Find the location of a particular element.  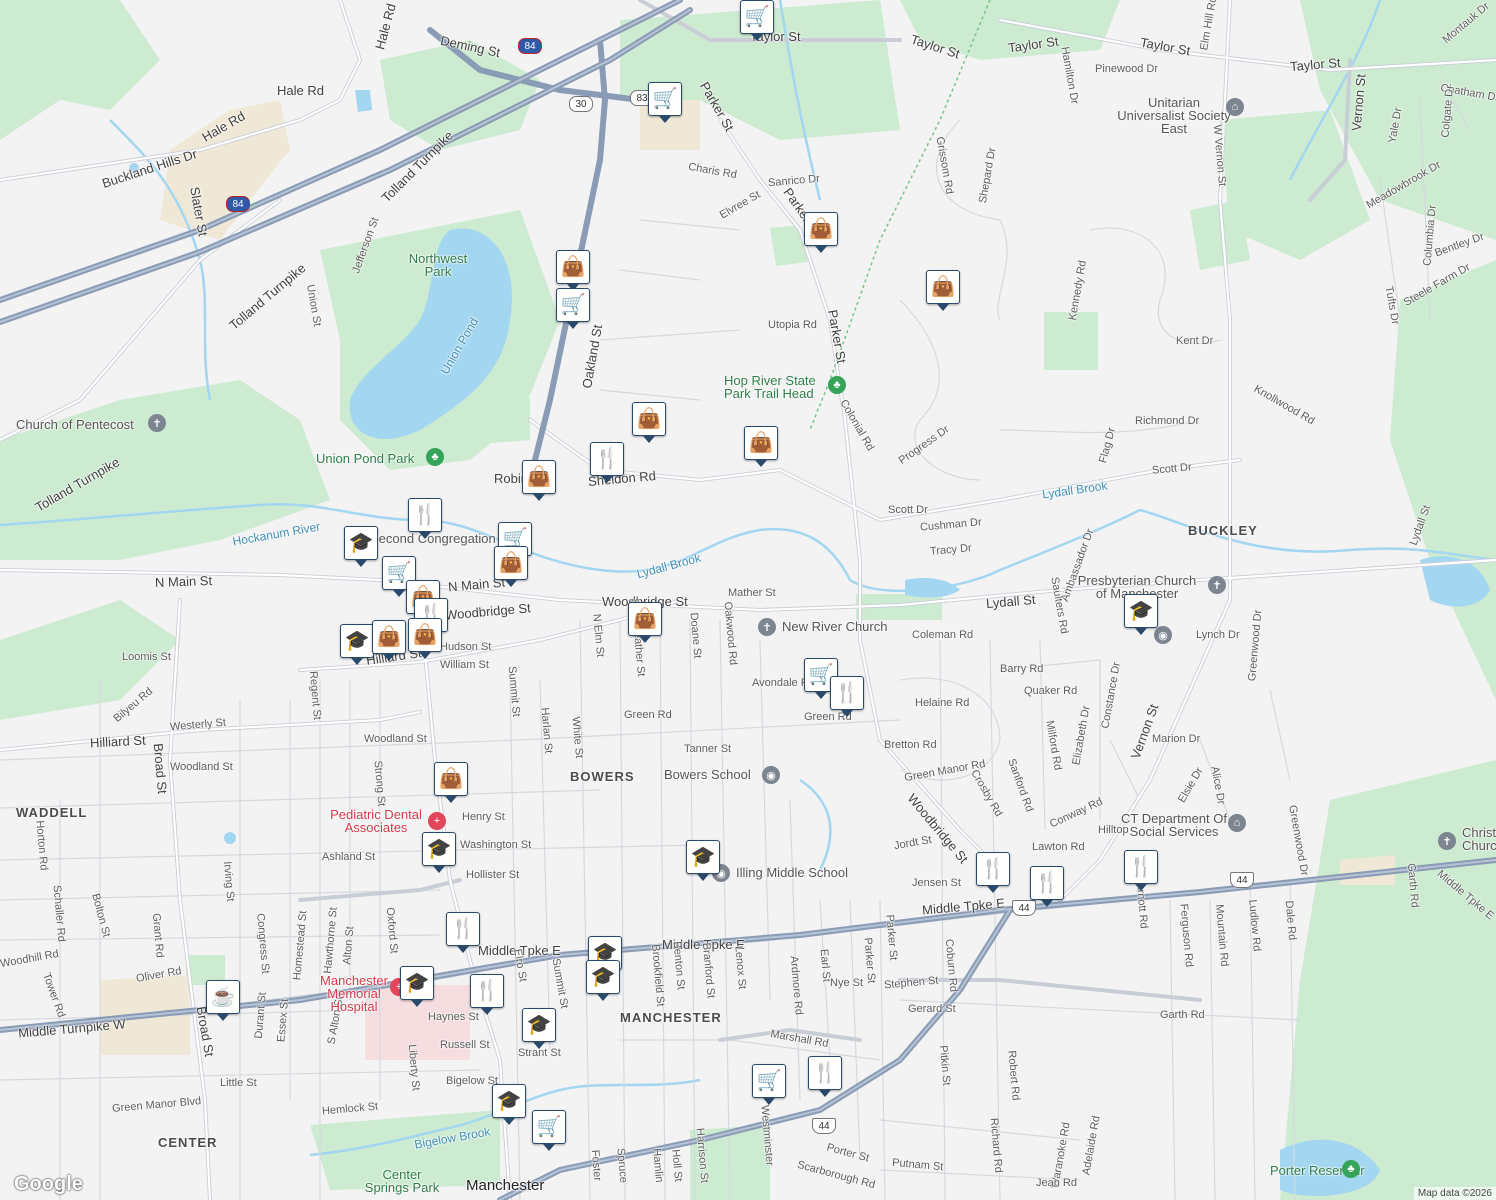

park-label: Center Springs Park is located at coordinates (402, 1181).